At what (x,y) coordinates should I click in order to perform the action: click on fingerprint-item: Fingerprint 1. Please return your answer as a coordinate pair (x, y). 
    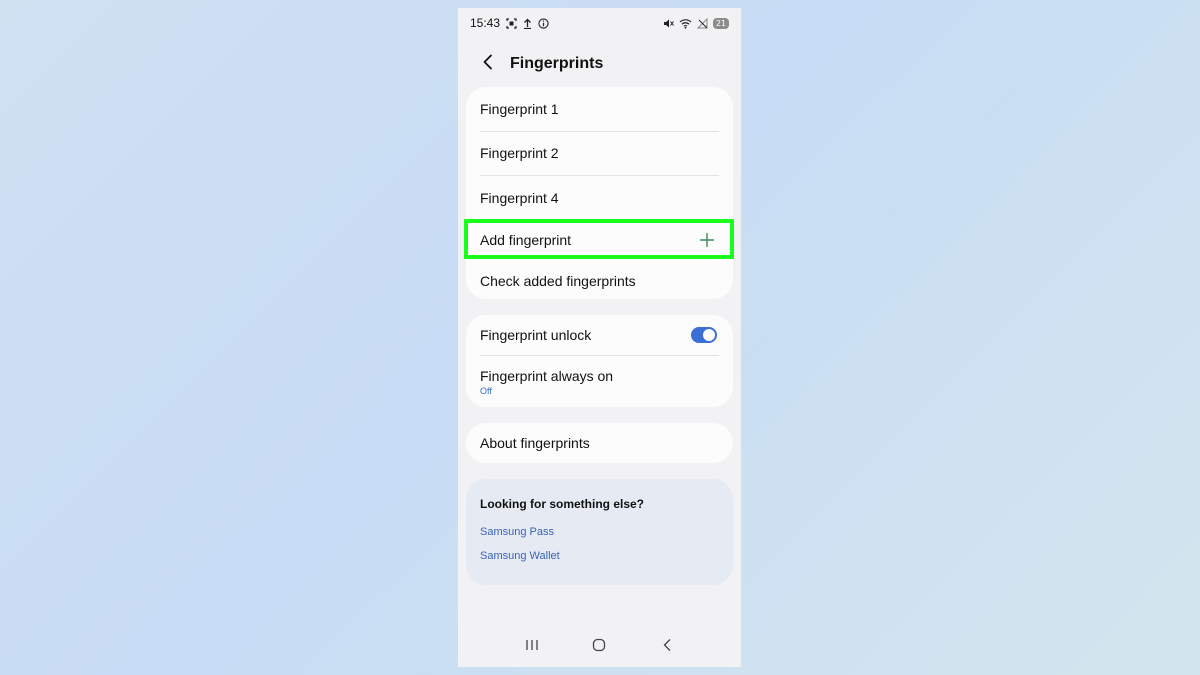
    Looking at the image, I should click on (599, 109).